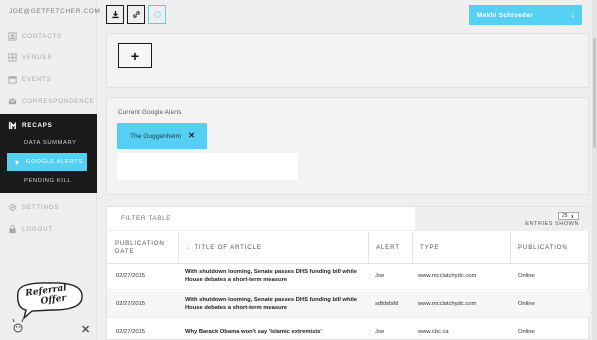  I want to click on sub-item-data-summary: DATA SUMMARY, so click(48, 143).